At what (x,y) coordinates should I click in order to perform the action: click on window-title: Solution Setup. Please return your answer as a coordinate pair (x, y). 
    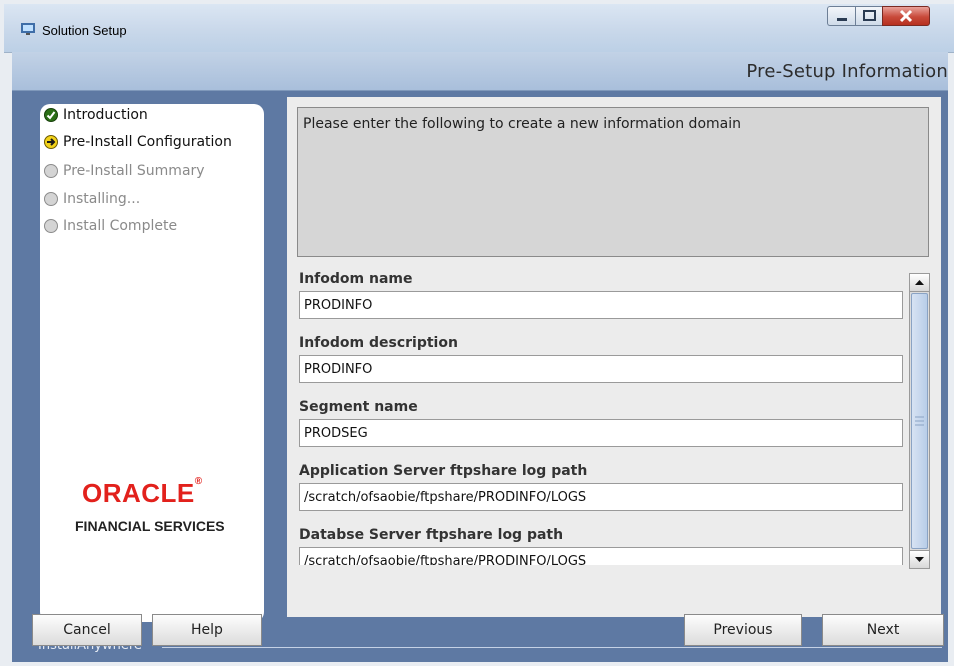
    Looking at the image, I should click on (84, 30).